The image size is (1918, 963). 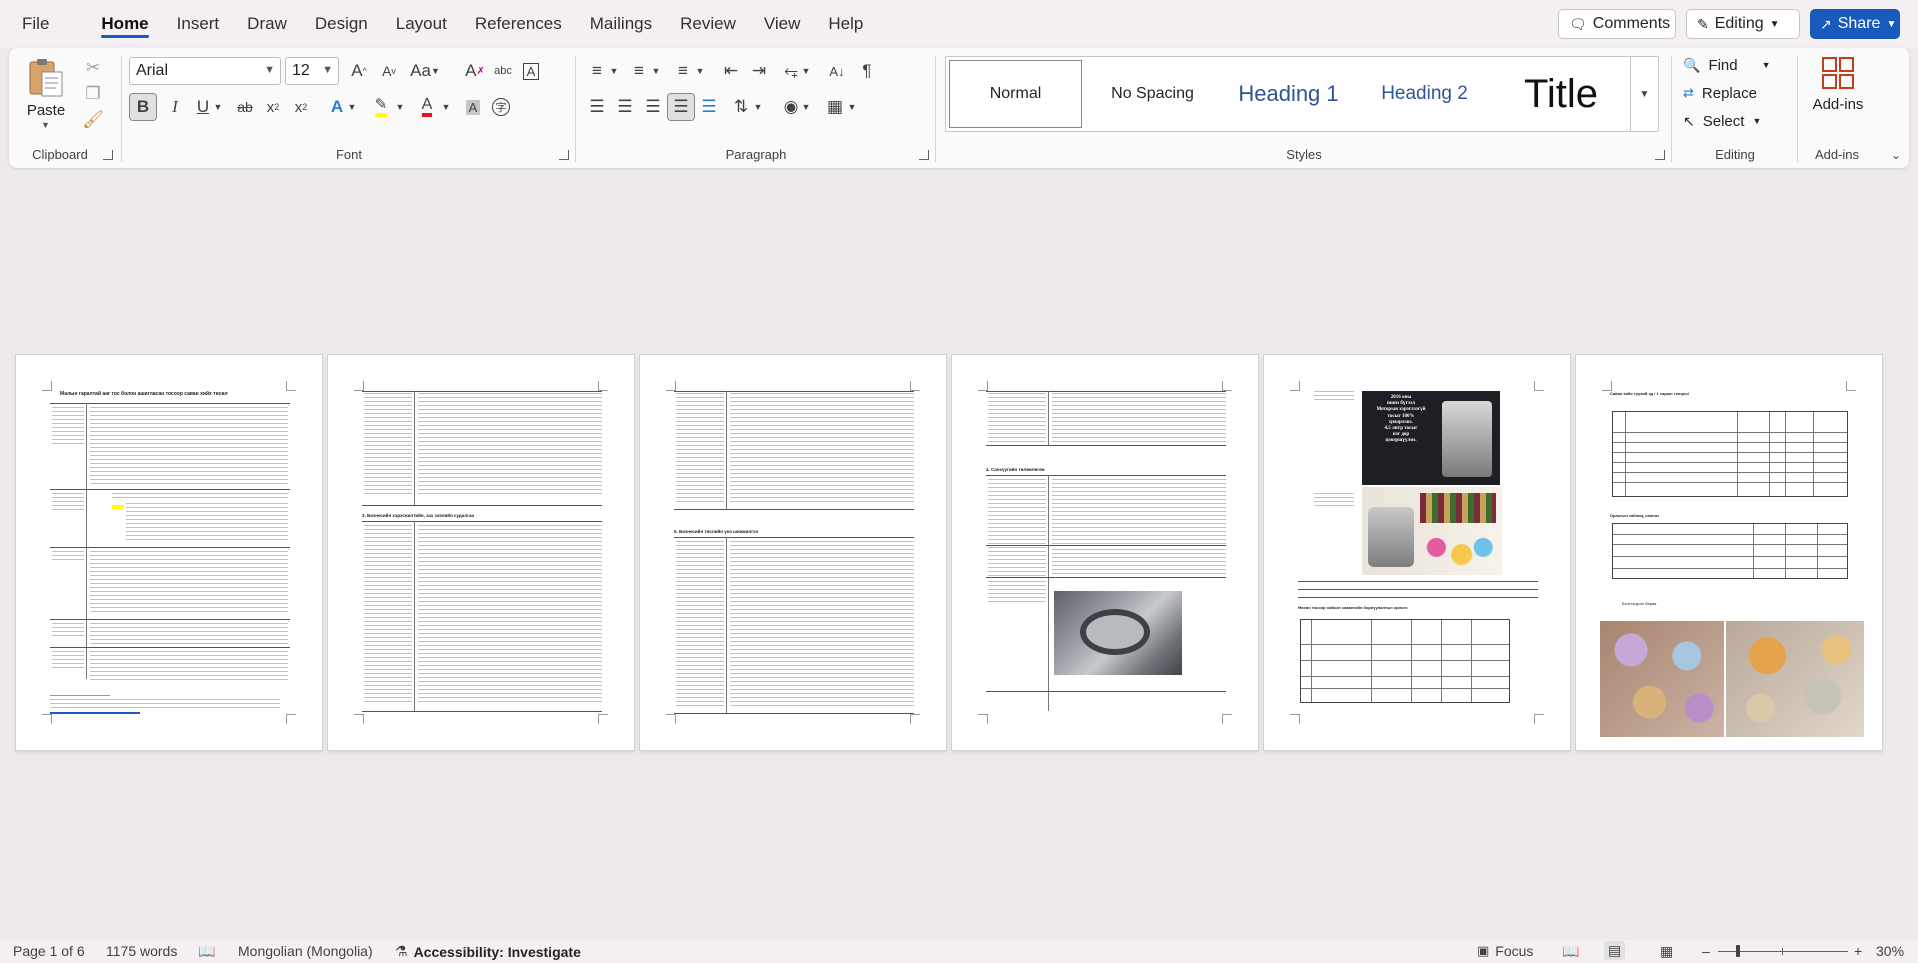 I want to click on show-formatting-marks-icon: ¶, so click(x=867, y=71).